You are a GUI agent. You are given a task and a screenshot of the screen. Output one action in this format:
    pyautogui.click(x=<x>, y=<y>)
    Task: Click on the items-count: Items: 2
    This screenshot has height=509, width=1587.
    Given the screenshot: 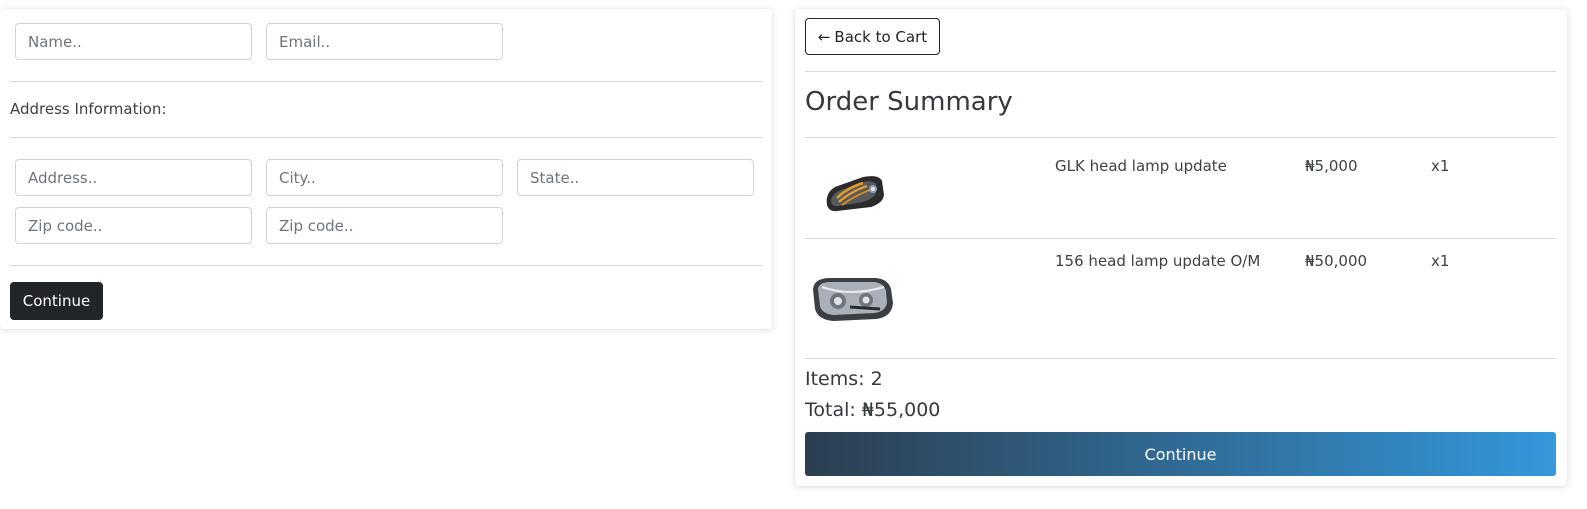 What is the action you would take?
    pyautogui.click(x=844, y=379)
    